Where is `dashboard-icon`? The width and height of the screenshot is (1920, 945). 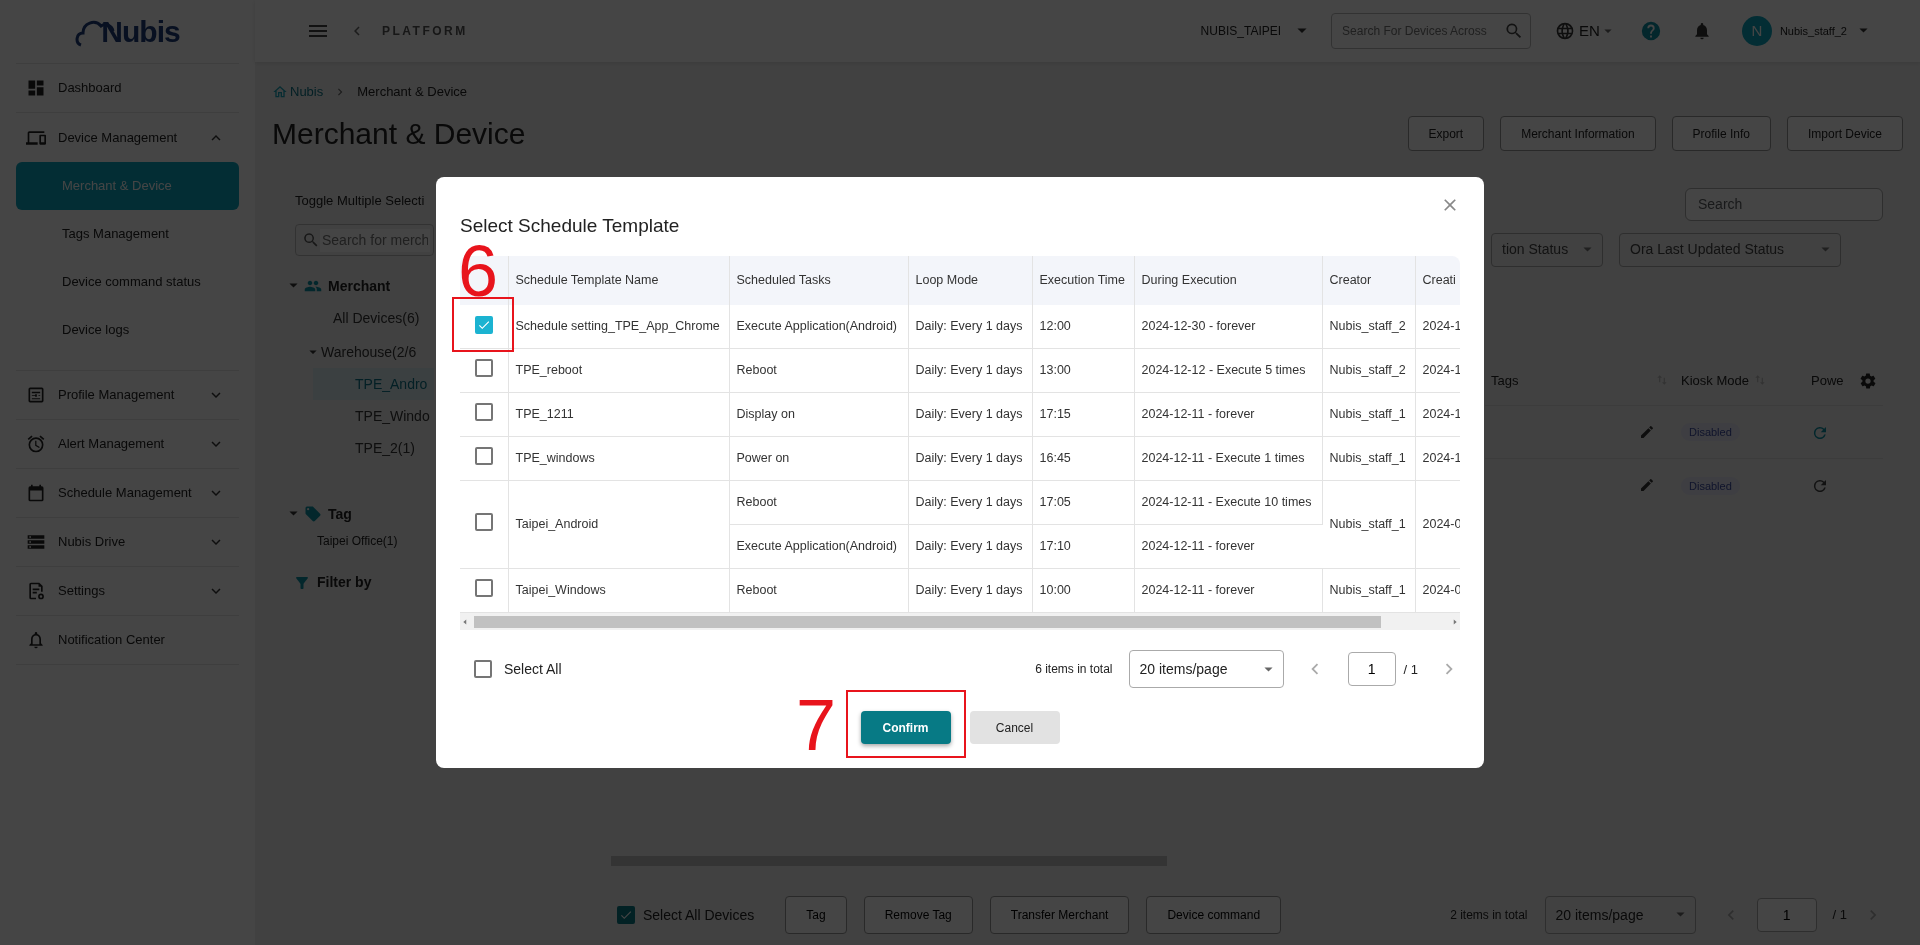 dashboard-icon is located at coordinates (36, 88).